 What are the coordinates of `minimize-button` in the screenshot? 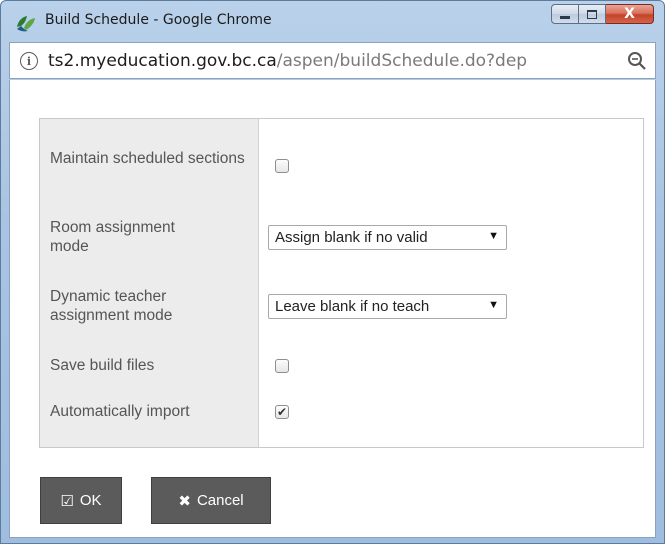 It's located at (565, 14).